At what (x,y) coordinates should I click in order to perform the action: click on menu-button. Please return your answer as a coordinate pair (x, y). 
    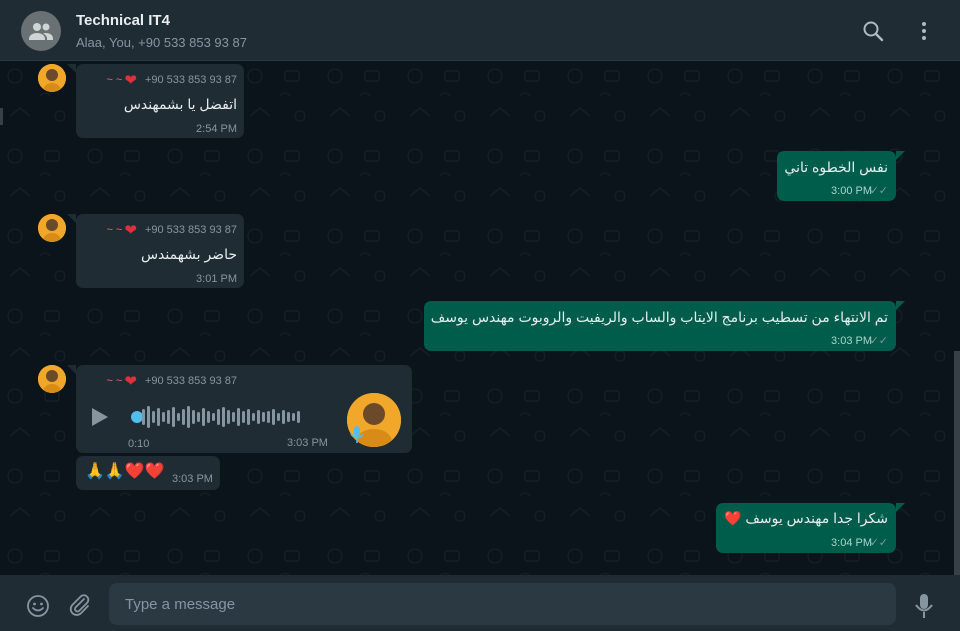
    Looking at the image, I should click on (924, 31).